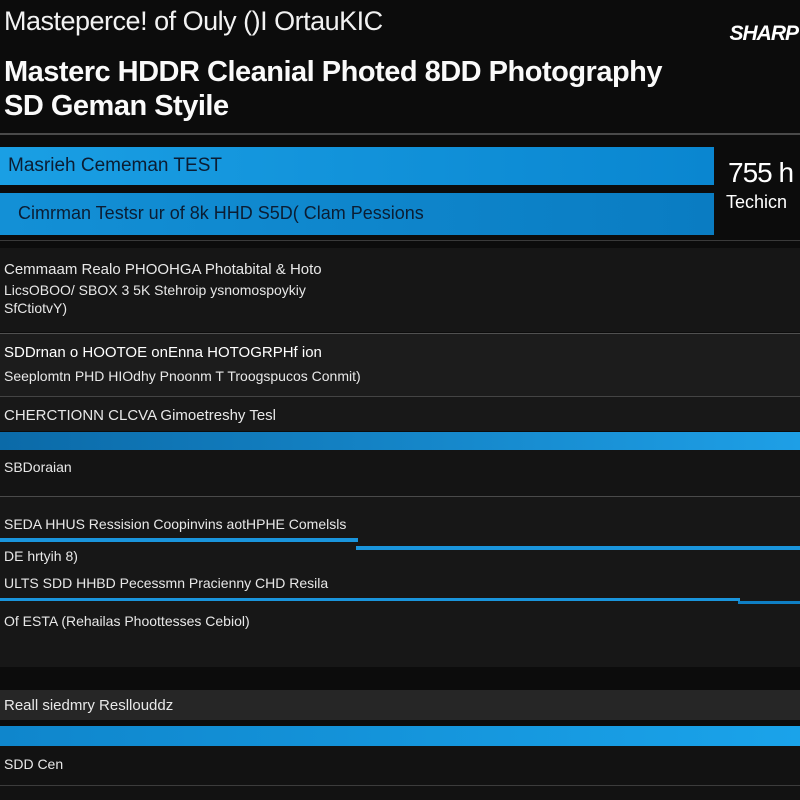 The height and width of the screenshot is (800, 800). Describe the element at coordinates (761, 172) in the screenshot. I see `stat-value: 755 h` at that location.